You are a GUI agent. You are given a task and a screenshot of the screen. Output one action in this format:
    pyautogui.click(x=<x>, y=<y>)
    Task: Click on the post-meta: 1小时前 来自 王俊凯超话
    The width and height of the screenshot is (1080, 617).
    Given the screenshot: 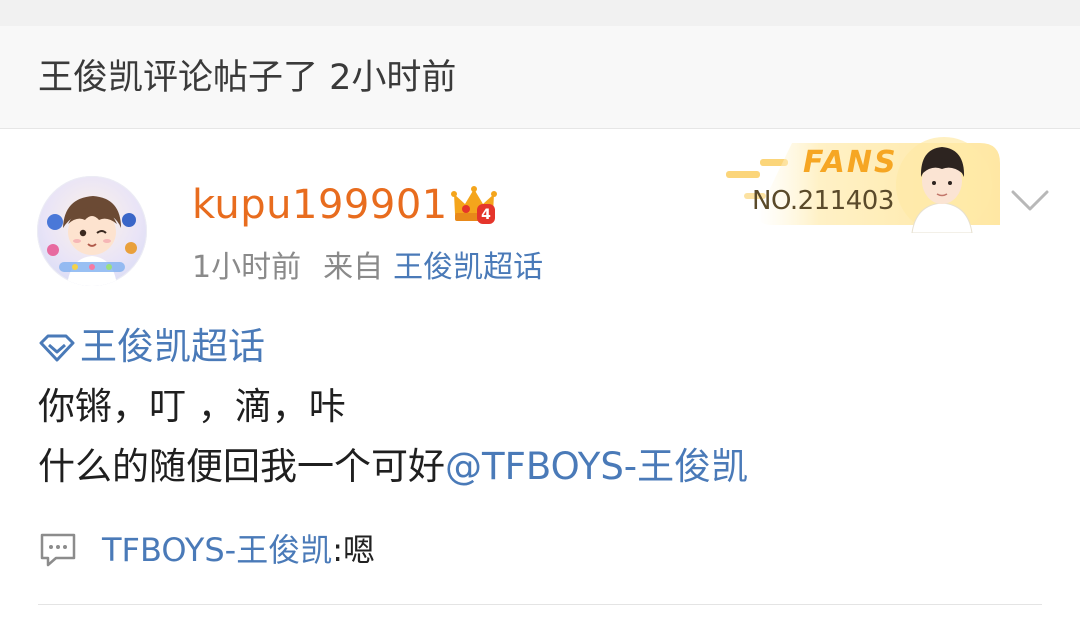 What is the action you would take?
    pyautogui.click(x=367, y=268)
    